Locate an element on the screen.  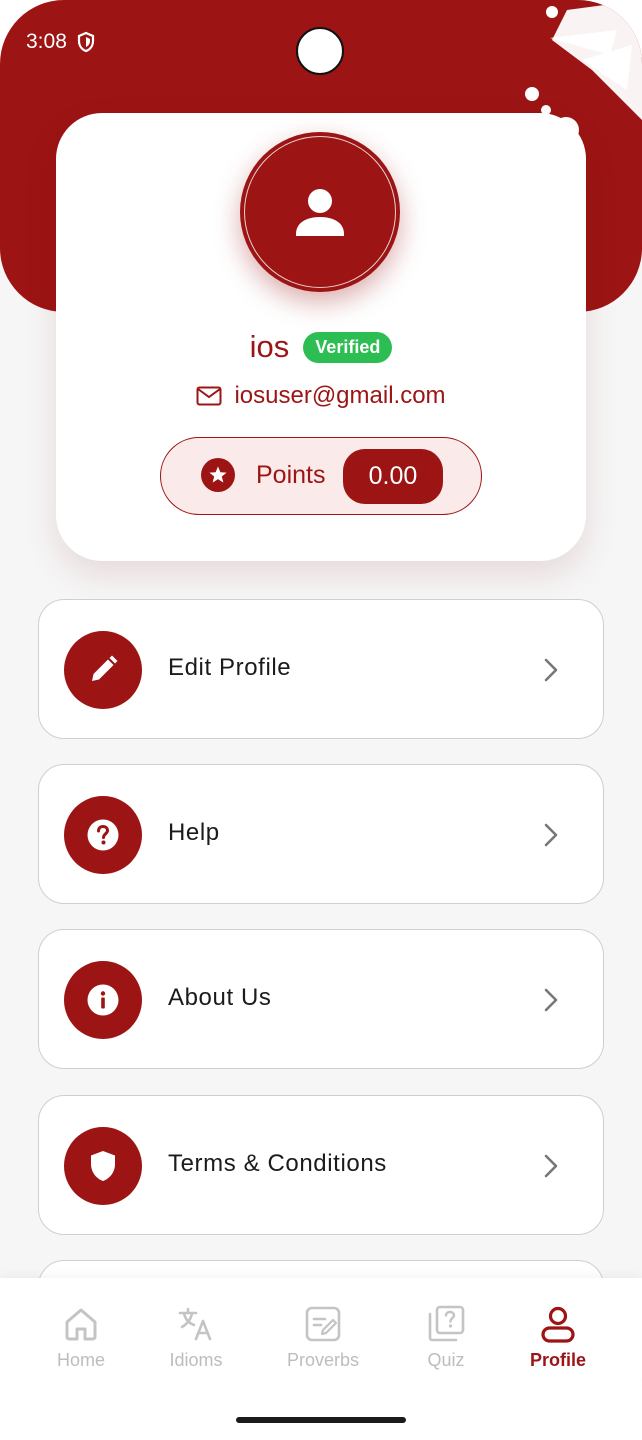
menu-item-terms-conditions: Terms & Conditions is located at coordinates (321, 1165).